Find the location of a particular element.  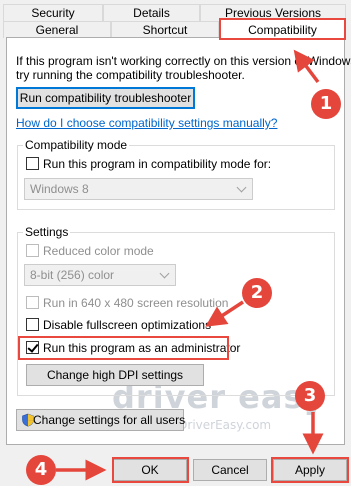

cancel-button: Cancel is located at coordinates (230, 470).